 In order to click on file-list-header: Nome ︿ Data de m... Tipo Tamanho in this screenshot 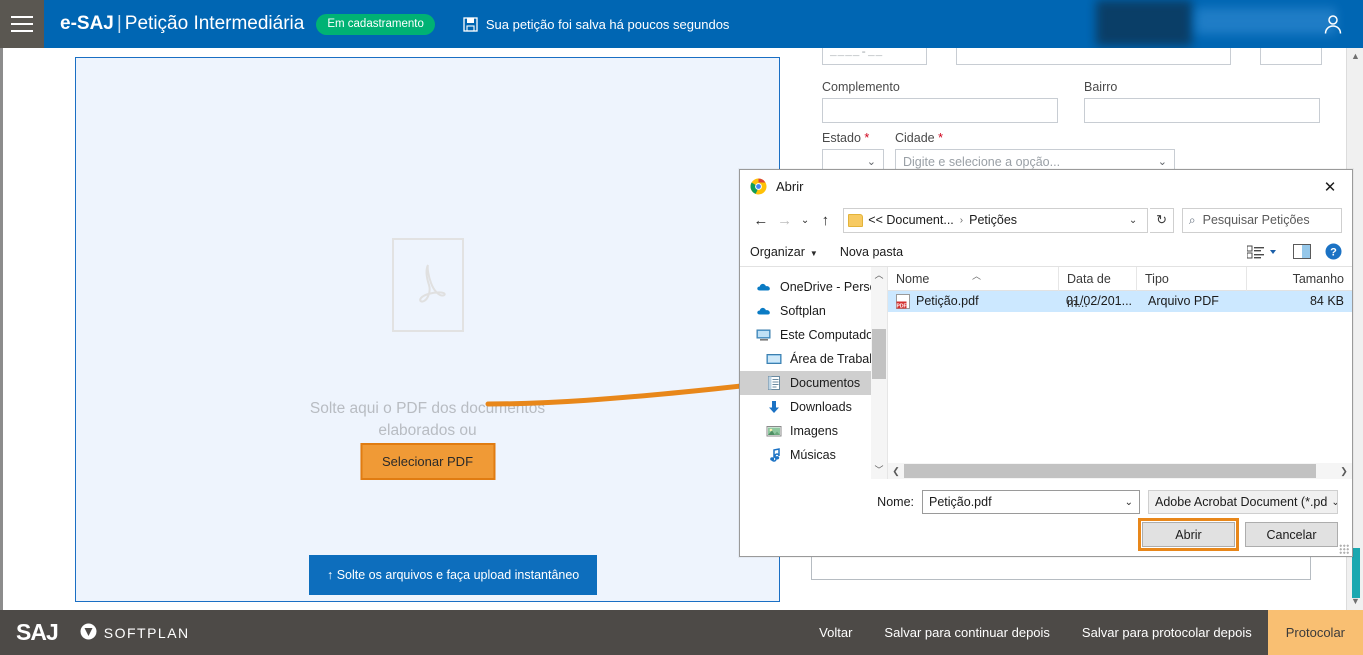, I will do `click(1120, 288)`.